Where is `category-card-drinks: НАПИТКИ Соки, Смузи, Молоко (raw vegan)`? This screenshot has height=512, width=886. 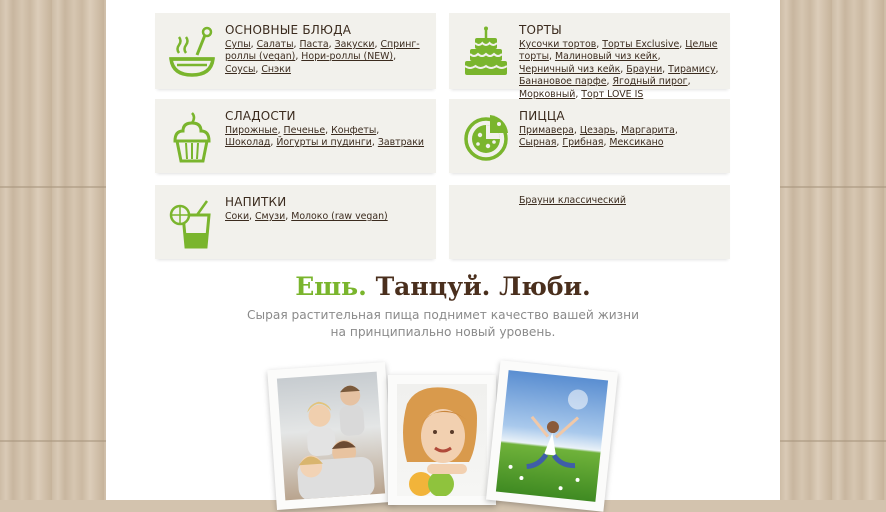 category-card-drinks: НАПИТКИ Соки, Смузи, Молоко (raw vegan) is located at coordinates (295, 222).